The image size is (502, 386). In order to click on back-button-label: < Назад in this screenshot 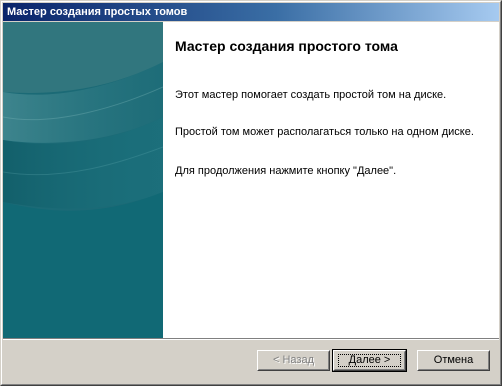, I will do `click(293, 360)`.